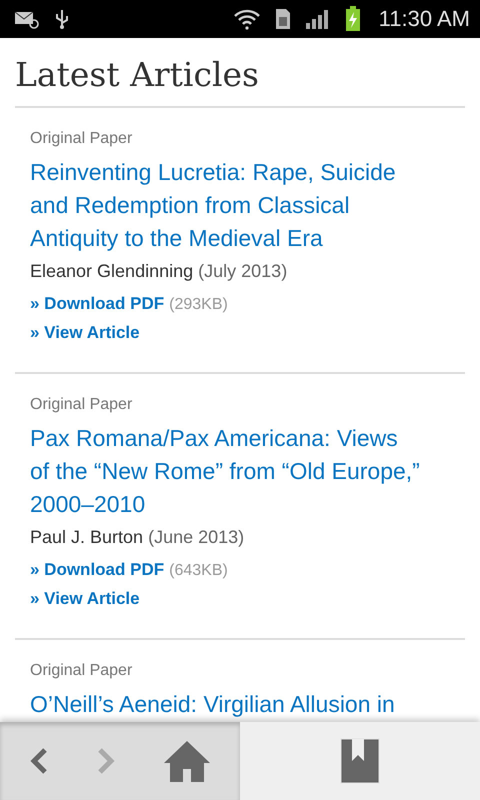 This screenshot has width=480, height=800. I want to click on file-size: (643KB), so click(198, 571).